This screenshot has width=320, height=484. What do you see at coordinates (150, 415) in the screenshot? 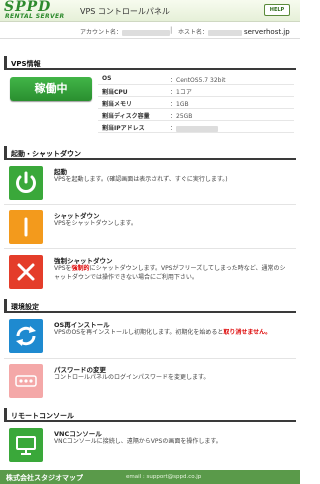
I see `section-title-remote-console: リモートコンソール` at bounding box center [150, 415].